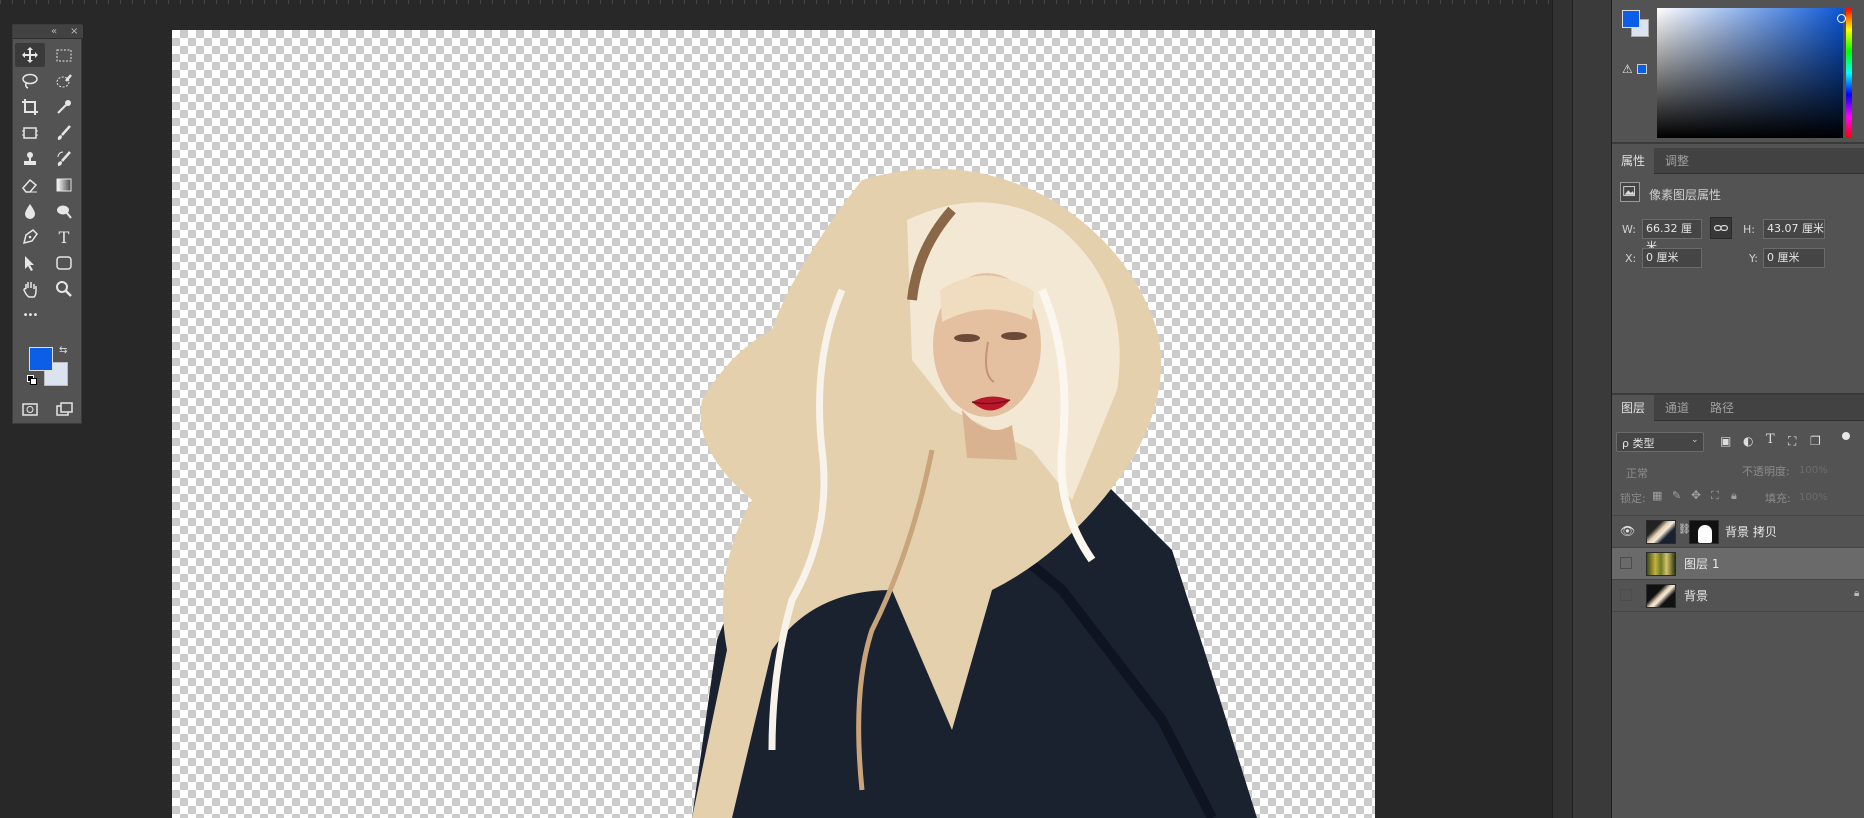 Image resolution: width=1864 pixels, height=818 pixels. Describe the element at coordinates (1846, 436) in the screenshot. I see `filter-toggle-icon` at that location.